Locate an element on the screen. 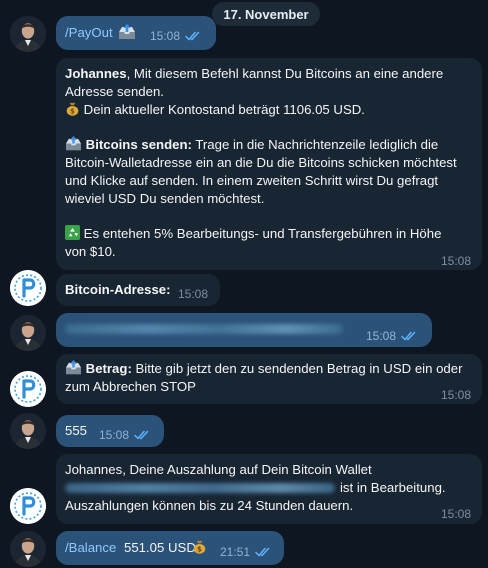 Image resolution: width=488 pixels, height=568 pixels. amount-reply-text: 555 is located at coordinates (76, 430).